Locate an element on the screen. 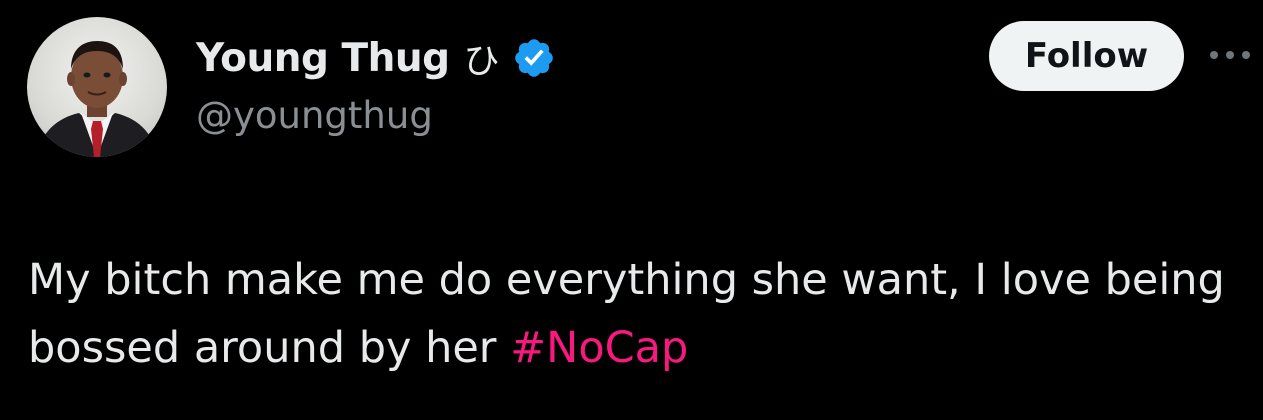 The height and width of the screenshot is (420, 1263). verified-badge-icon is located at coordinates (534, 58).